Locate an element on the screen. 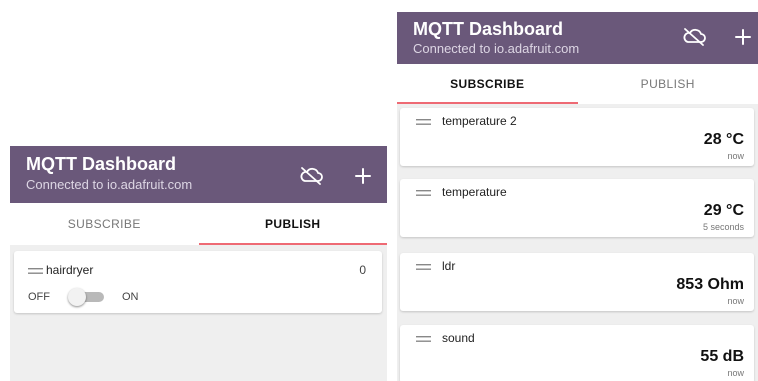  item-name: temperature 2 is located at coordinates (479, 121).